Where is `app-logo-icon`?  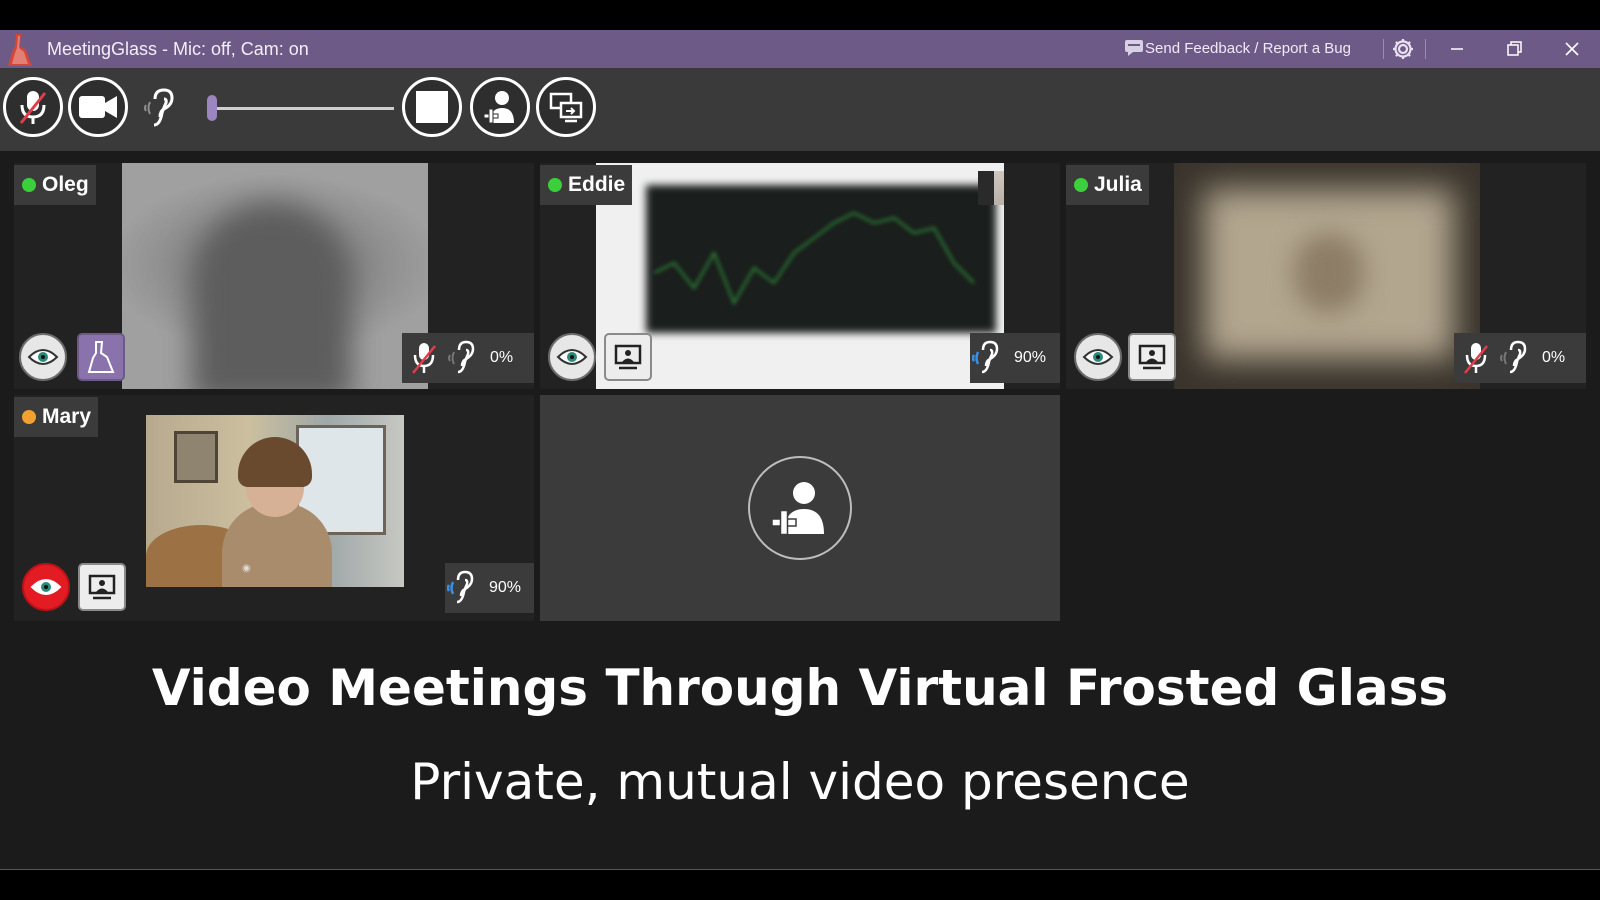
app-logo-icon is located at coordinates (20, 50).